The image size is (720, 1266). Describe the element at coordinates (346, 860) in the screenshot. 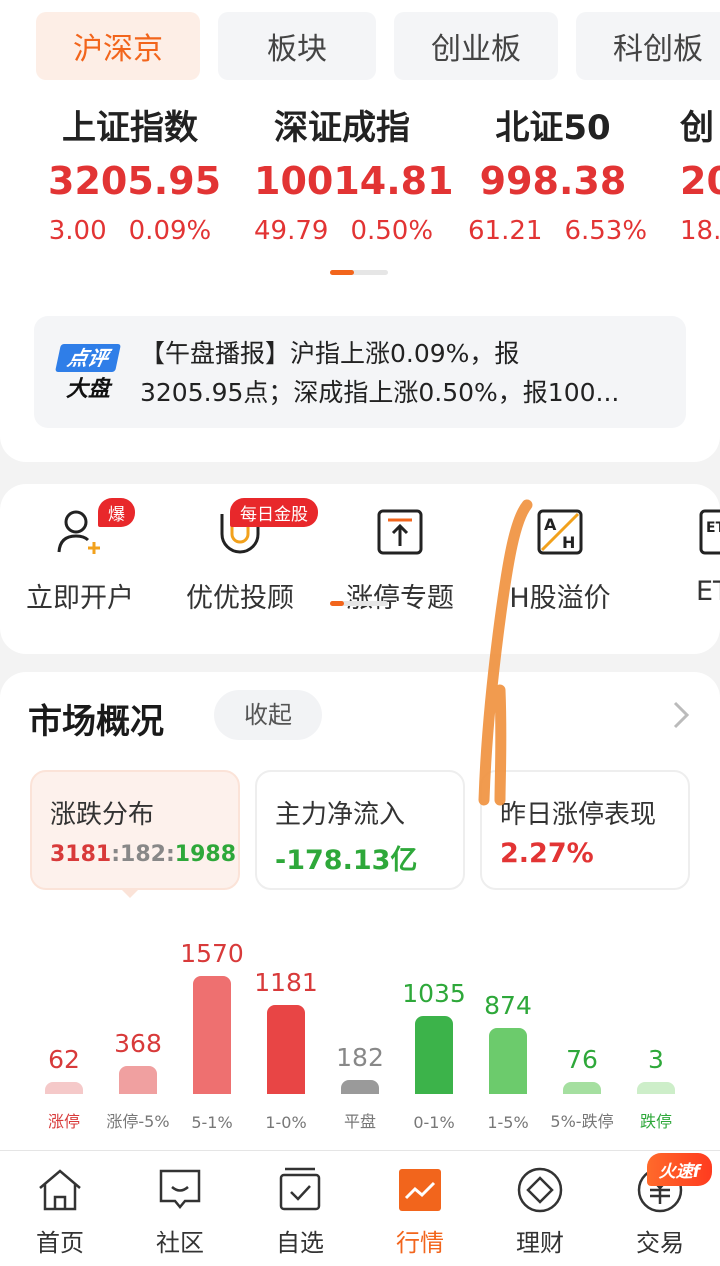

I see `stat-value: -178.13亿` at that location.